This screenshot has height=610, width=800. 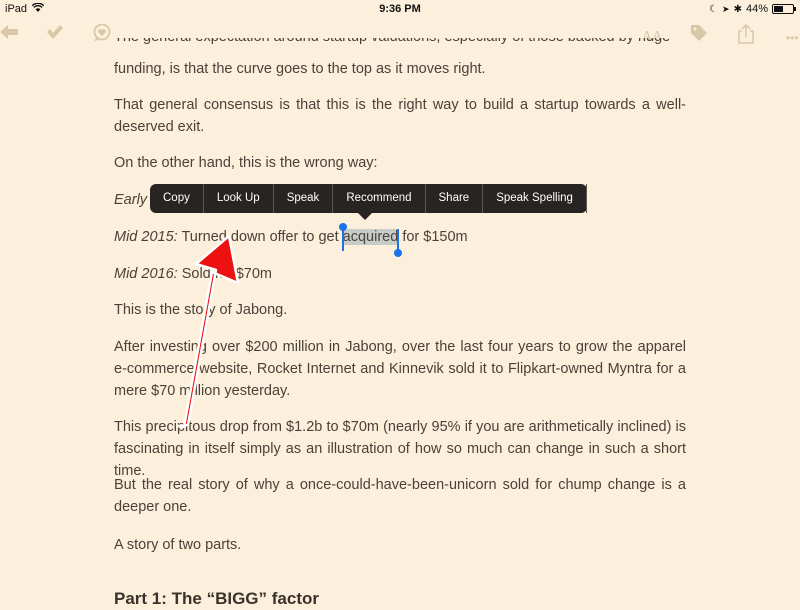 What do you see at coordinates (746, 35) in the screenshot?
I see `share-icon` at bounding box center [746, 35].